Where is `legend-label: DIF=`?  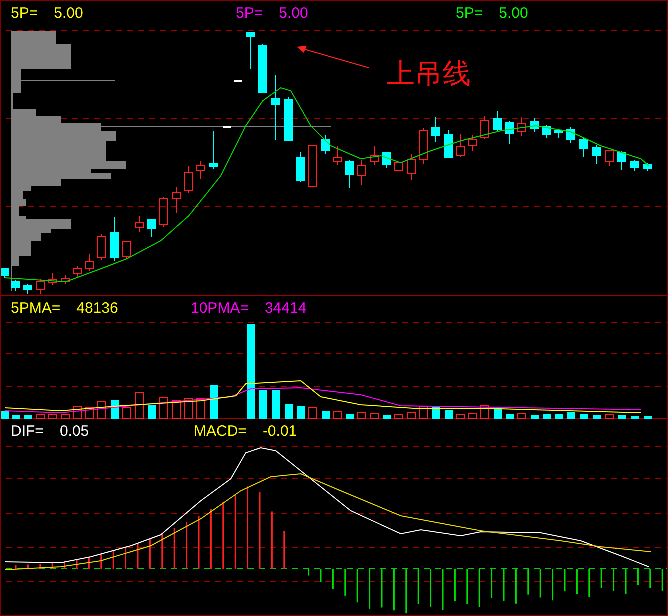 legend-label: DIF= is located at coordinates (27, 432).